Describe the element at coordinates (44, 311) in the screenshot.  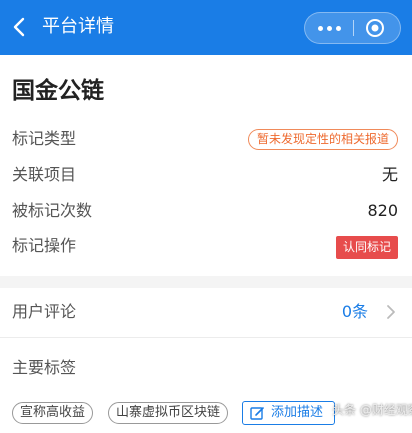
I see `user-reviews-label: 用户评论` at that location.